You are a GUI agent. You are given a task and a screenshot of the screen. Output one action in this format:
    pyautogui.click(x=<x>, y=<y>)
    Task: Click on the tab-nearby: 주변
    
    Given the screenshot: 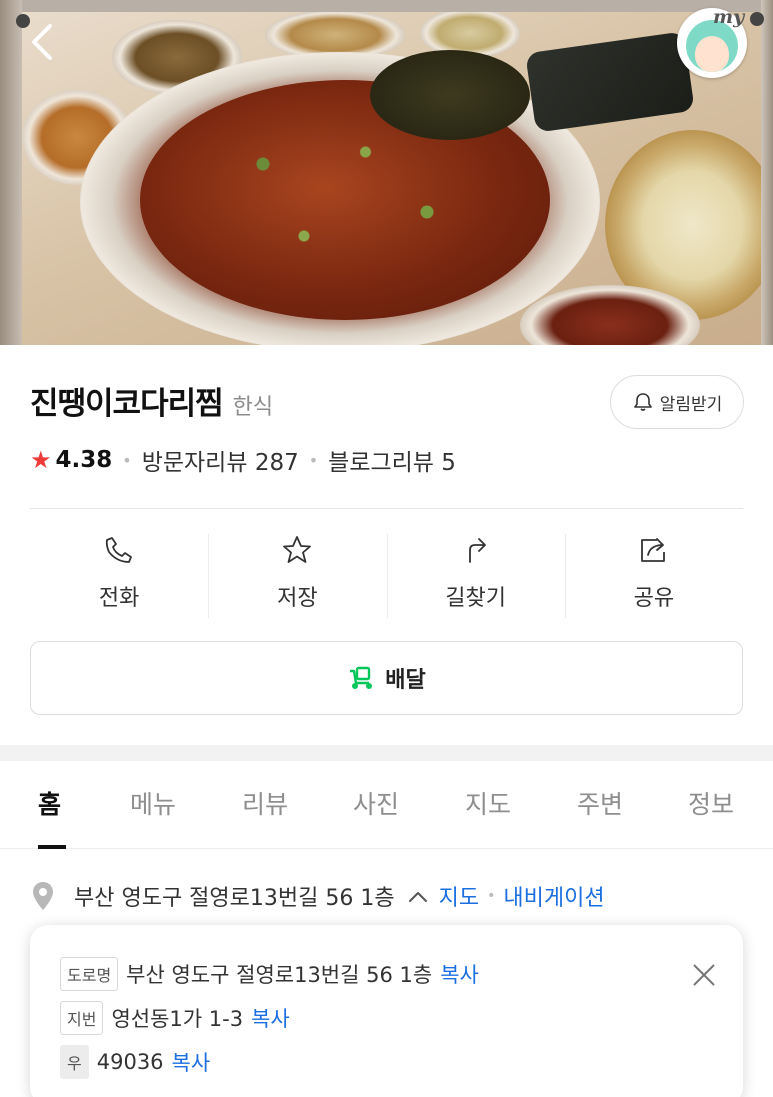 What is the action you would take?
    pyautogui.click(x=600, y=803)
    